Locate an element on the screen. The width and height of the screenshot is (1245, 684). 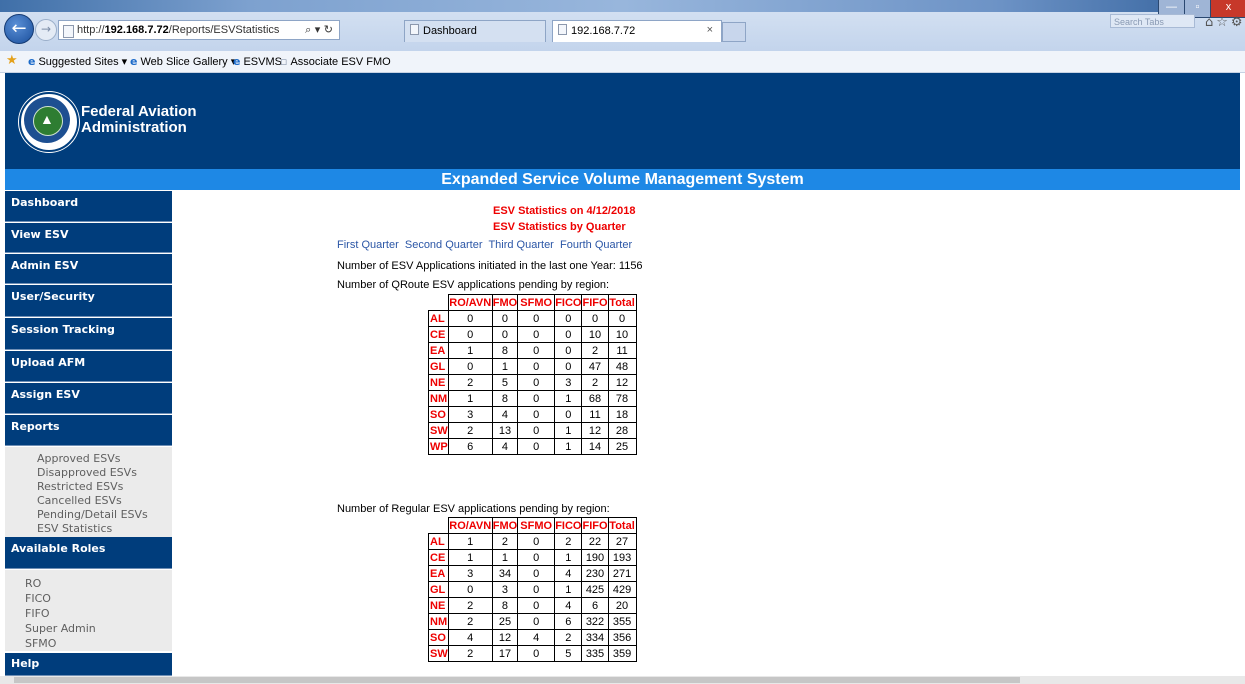
table-row: AL 0 0 0 0 0 0 is located at coordinates (532, 318).